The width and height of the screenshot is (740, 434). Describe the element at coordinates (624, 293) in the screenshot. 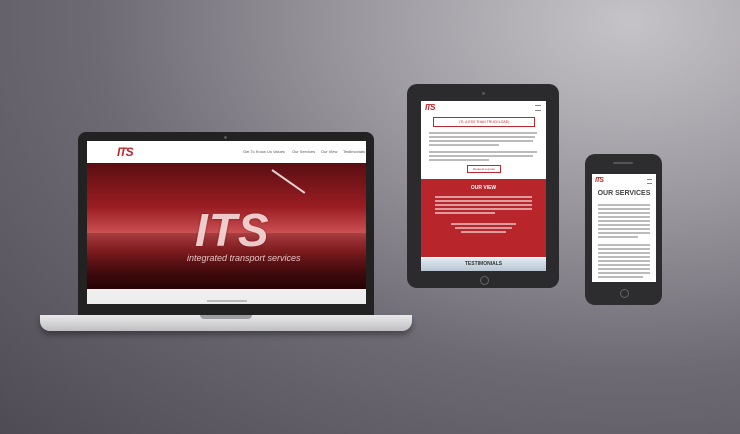

I see `phone-home-button` at that location.